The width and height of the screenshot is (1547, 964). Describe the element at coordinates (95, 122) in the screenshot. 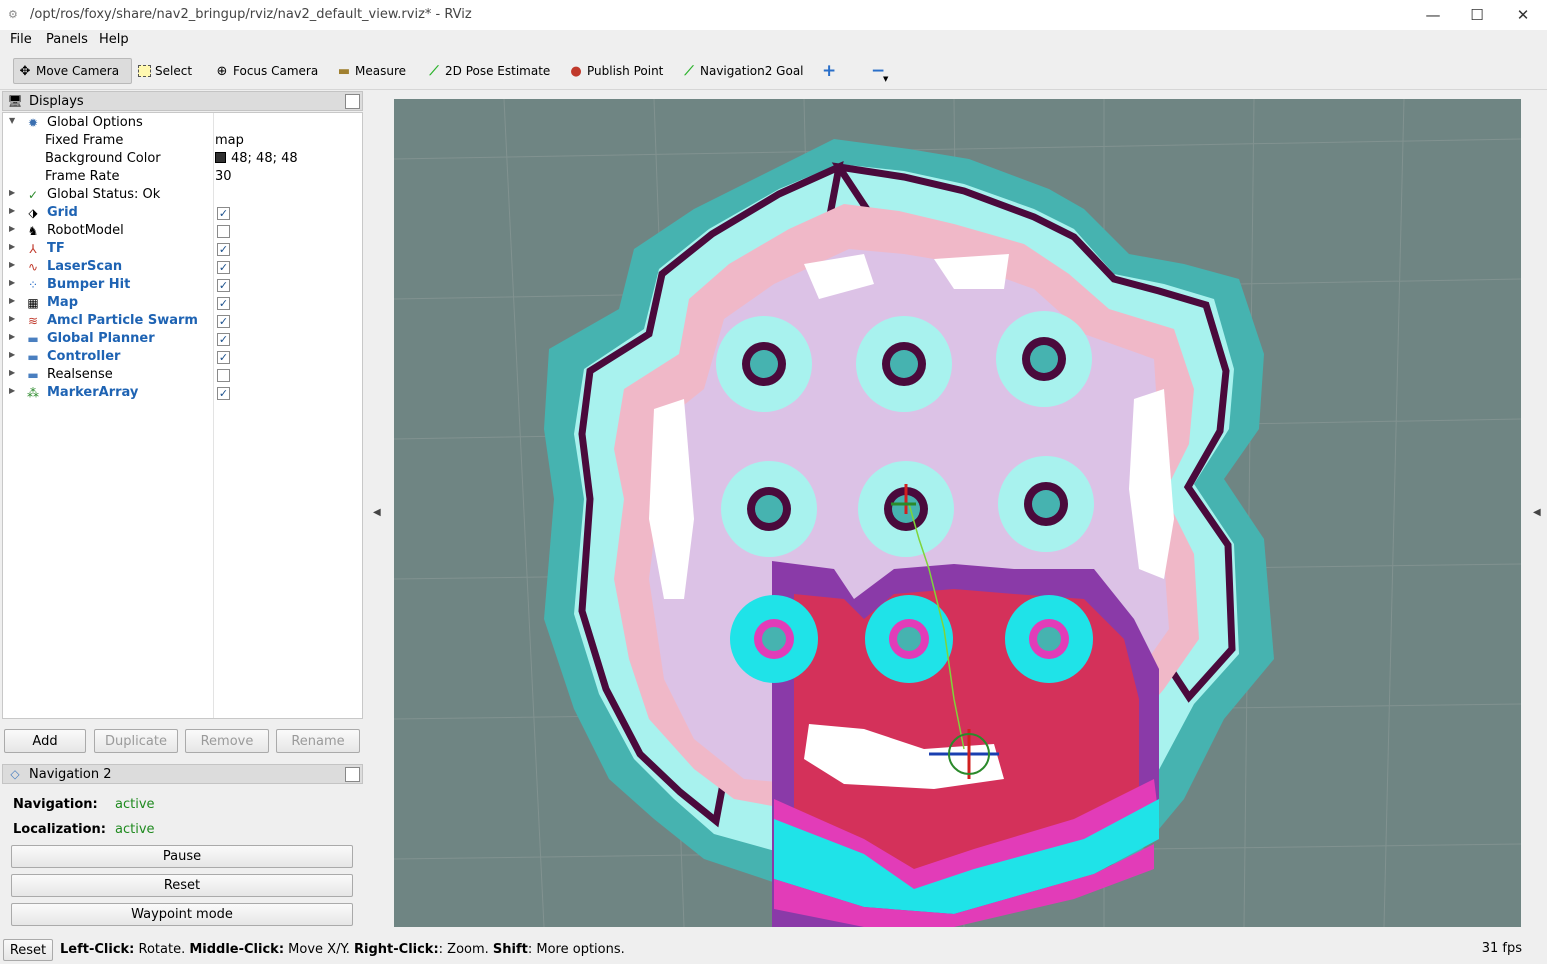

I see `global-options-label: Global Options` at that location.